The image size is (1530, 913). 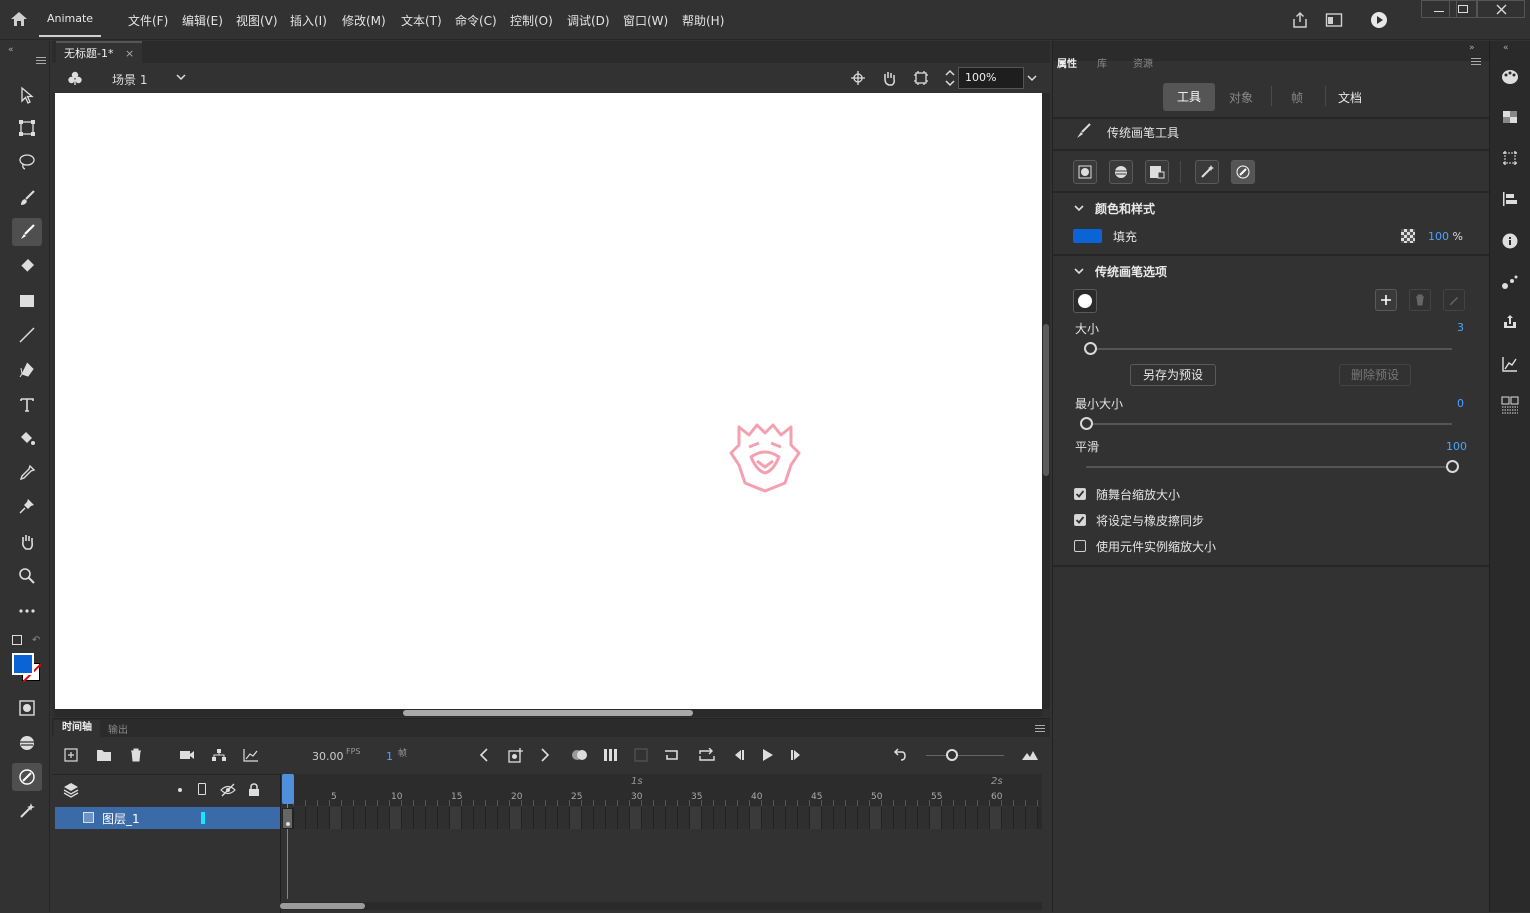 I want to click on timeline-scroll-thumb, so click(x=322, y=906).